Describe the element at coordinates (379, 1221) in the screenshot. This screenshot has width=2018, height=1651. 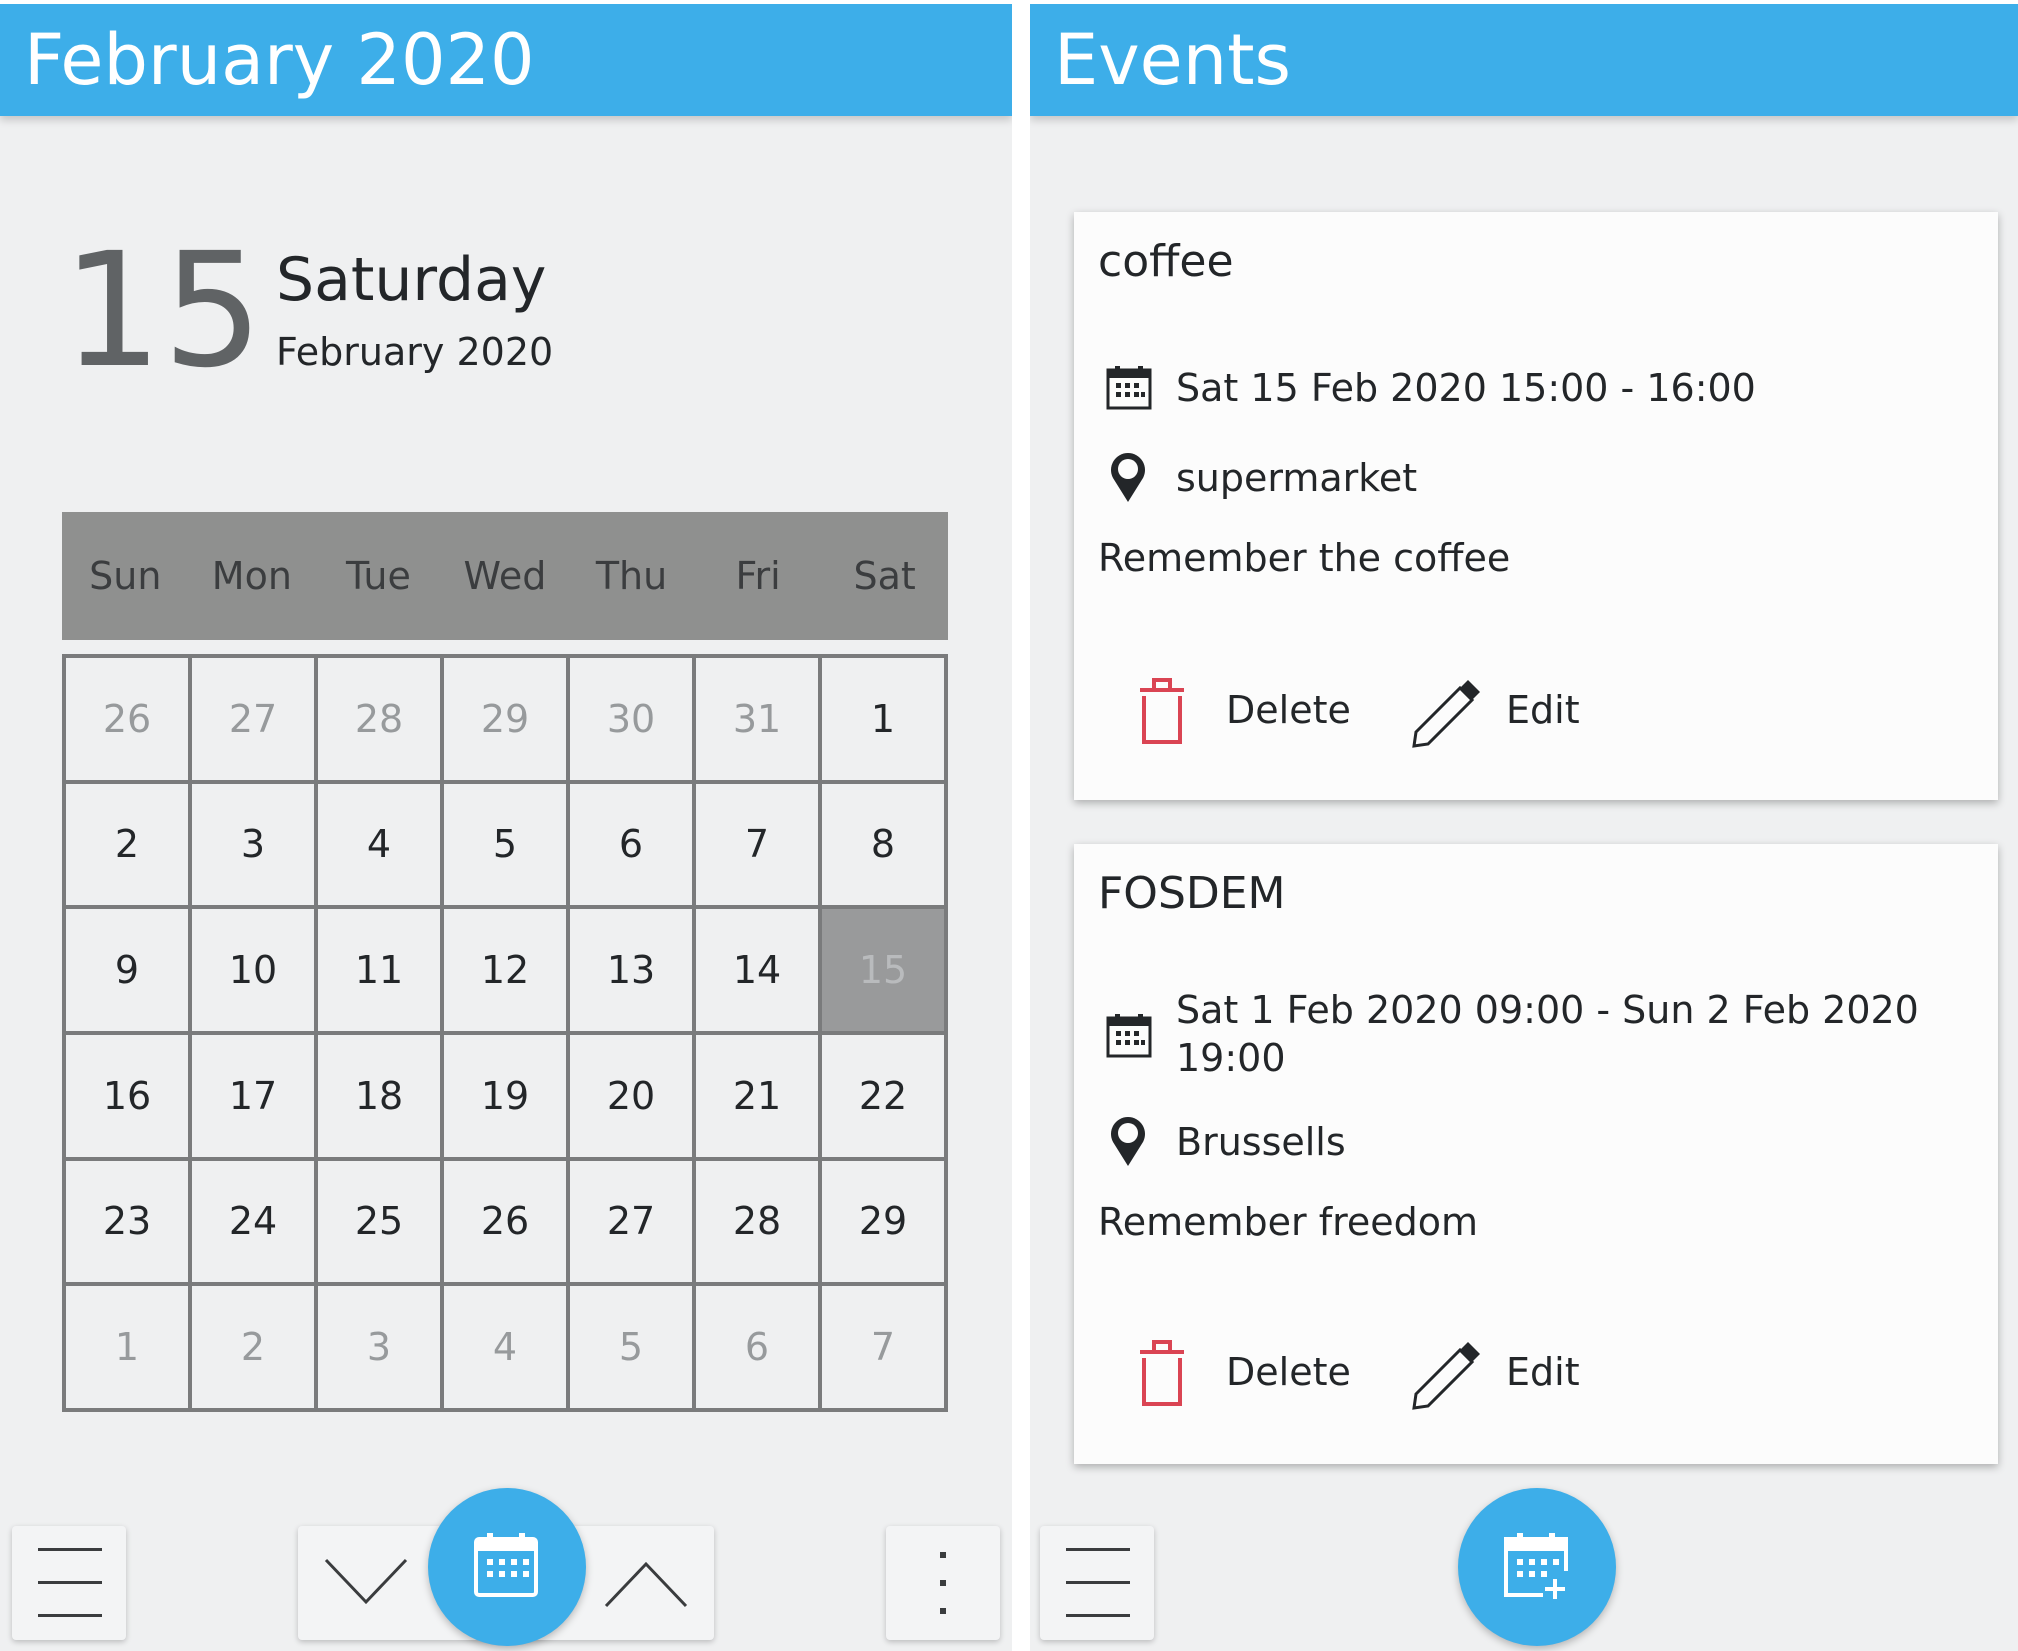
I see `day-cell: 25` at that location.